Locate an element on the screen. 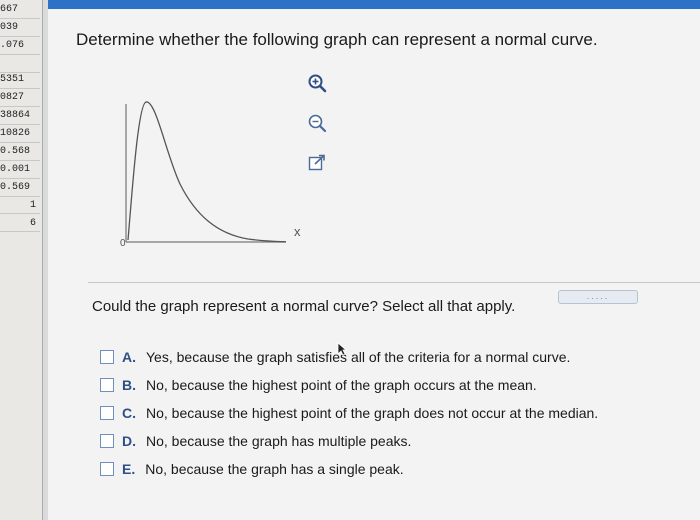 Image resolution: width=700 pixels, height=520 pixels. sheet-cell: 5351 is located at coordinates (20, 80).